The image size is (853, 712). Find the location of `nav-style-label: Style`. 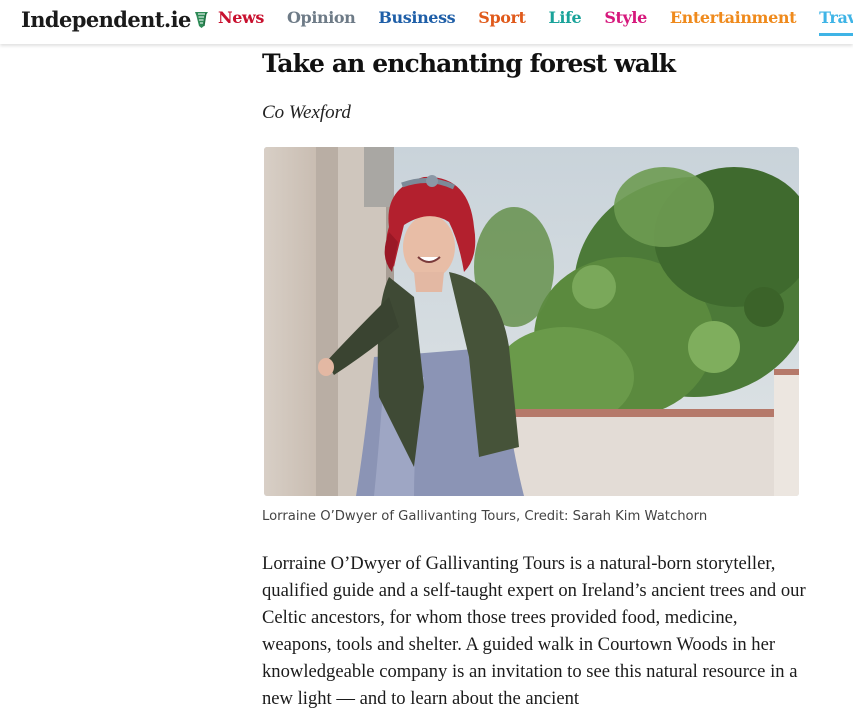

nav-style-label: Style is located at coordinates (625, 17).